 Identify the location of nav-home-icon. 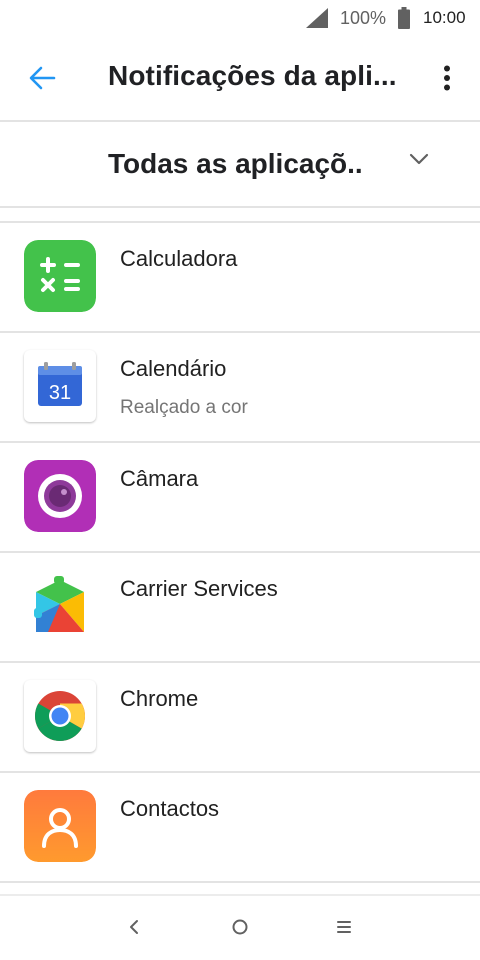
(240, 929).